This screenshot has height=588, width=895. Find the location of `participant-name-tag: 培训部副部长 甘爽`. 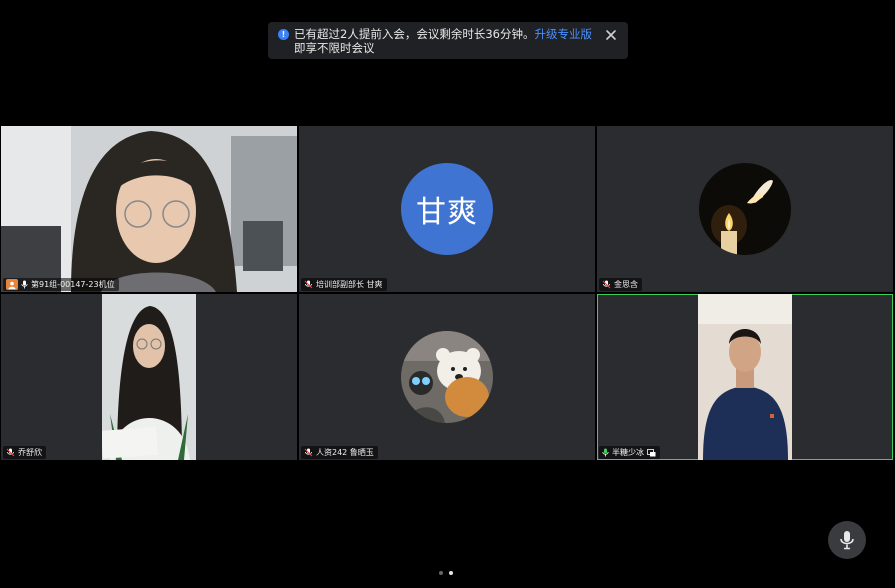

participant-name-tag: 培训部副部长 甘爽 is located at coordinates (344, 284).